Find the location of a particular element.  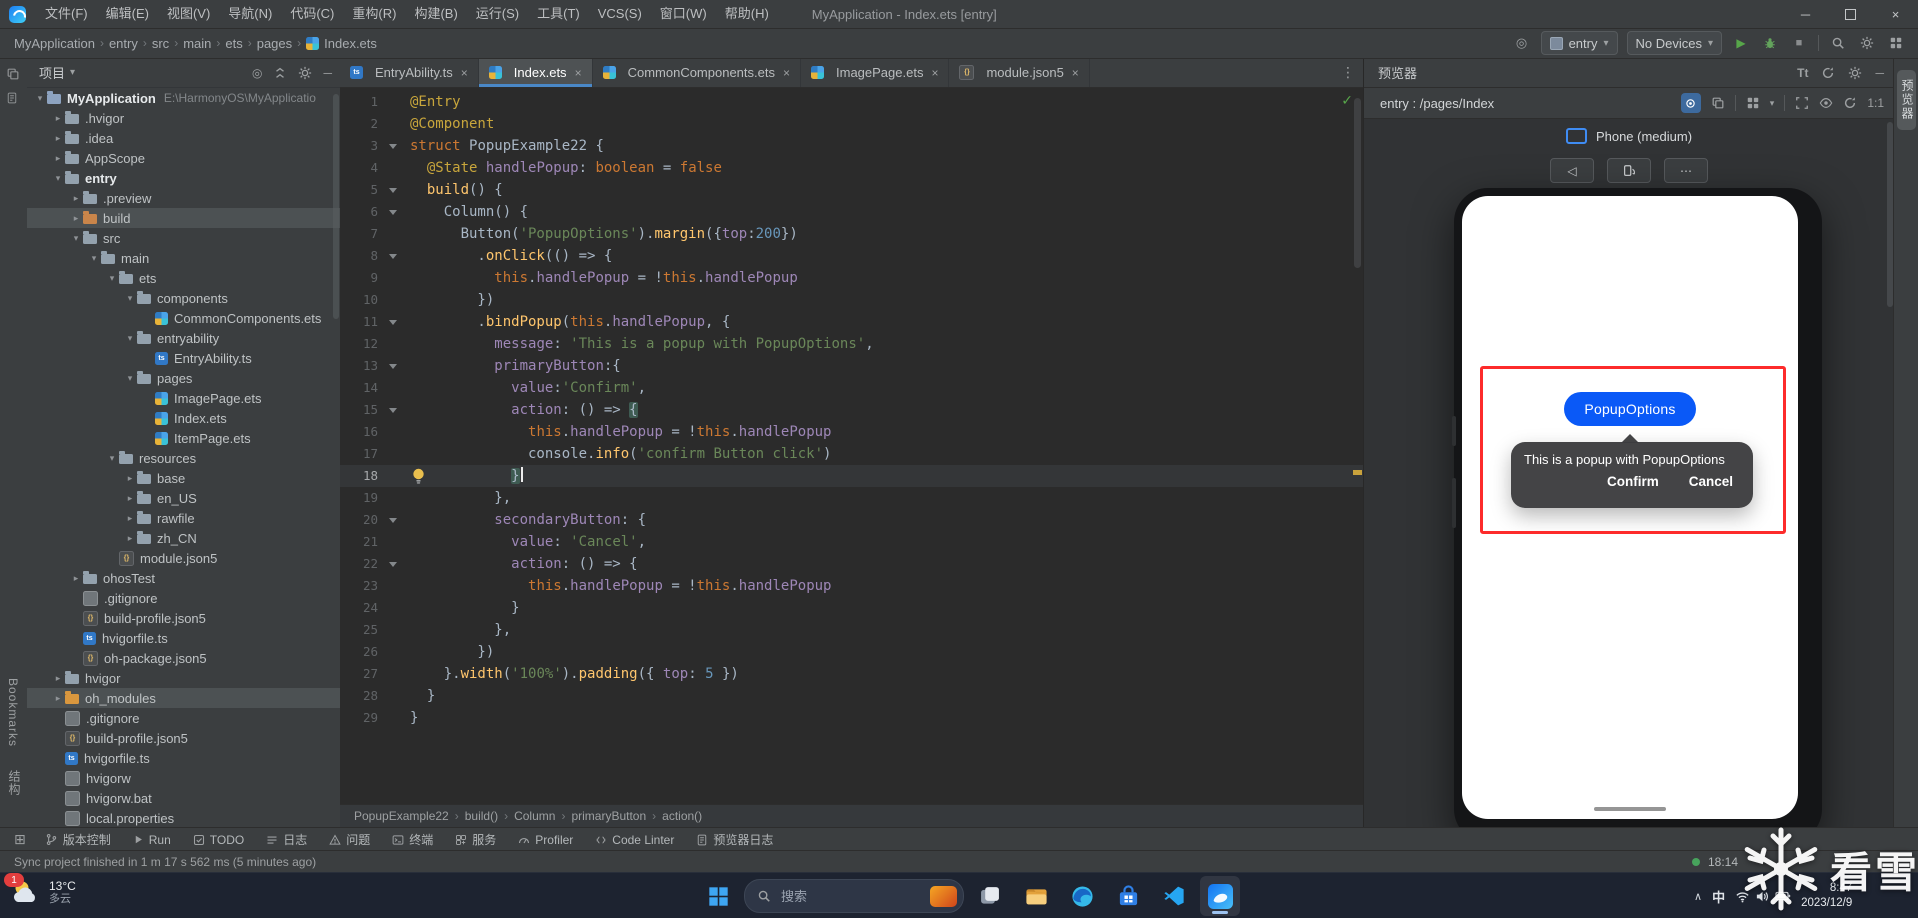

project-scrollbar is located at coordinates (336, 206).